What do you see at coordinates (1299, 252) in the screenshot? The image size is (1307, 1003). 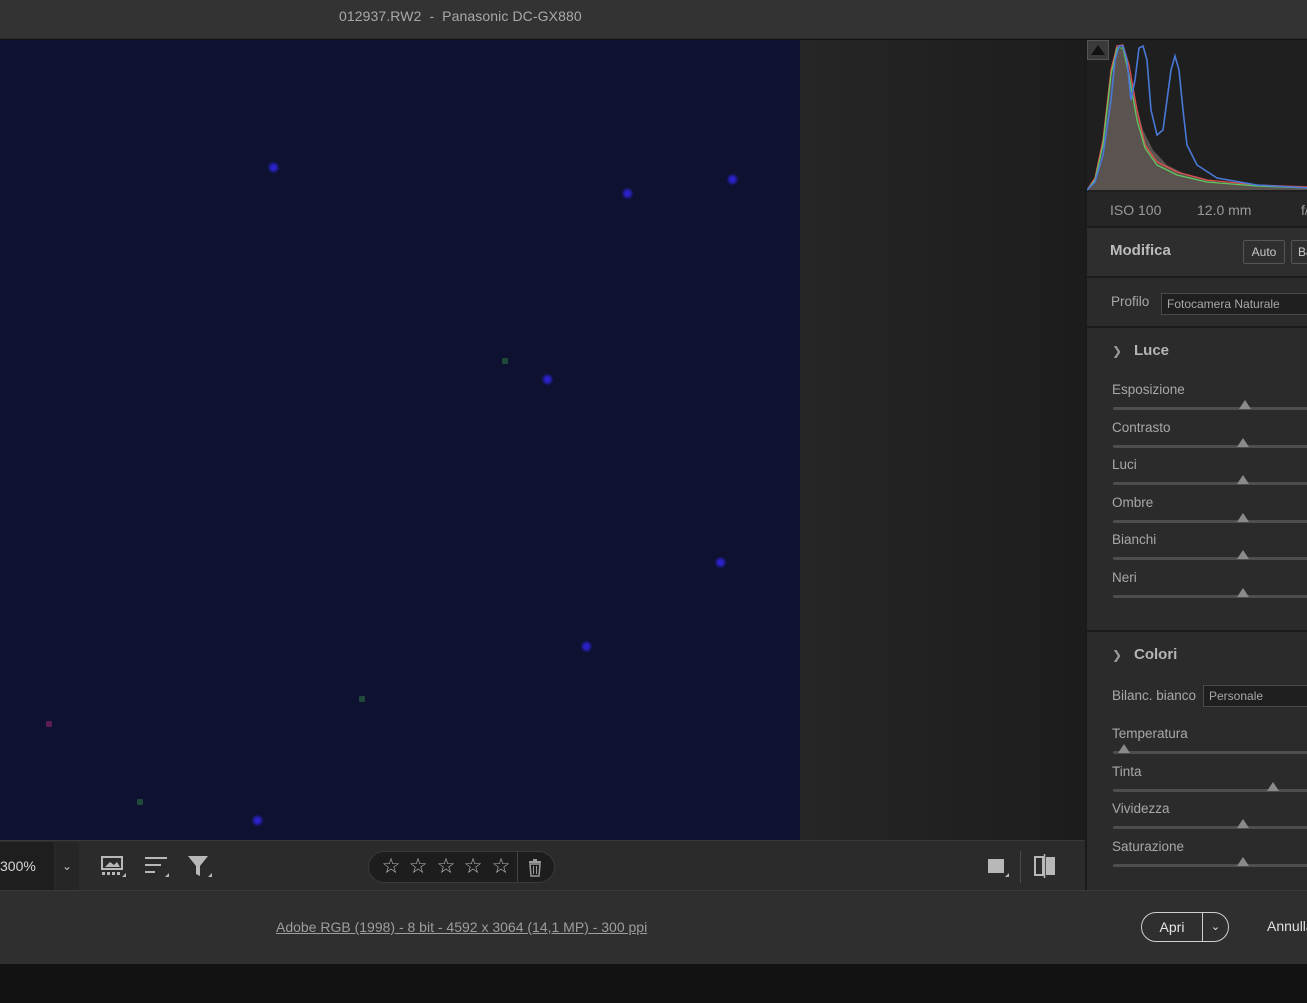 I see `black-white-button: B&` at bounding box center [1299, 252].